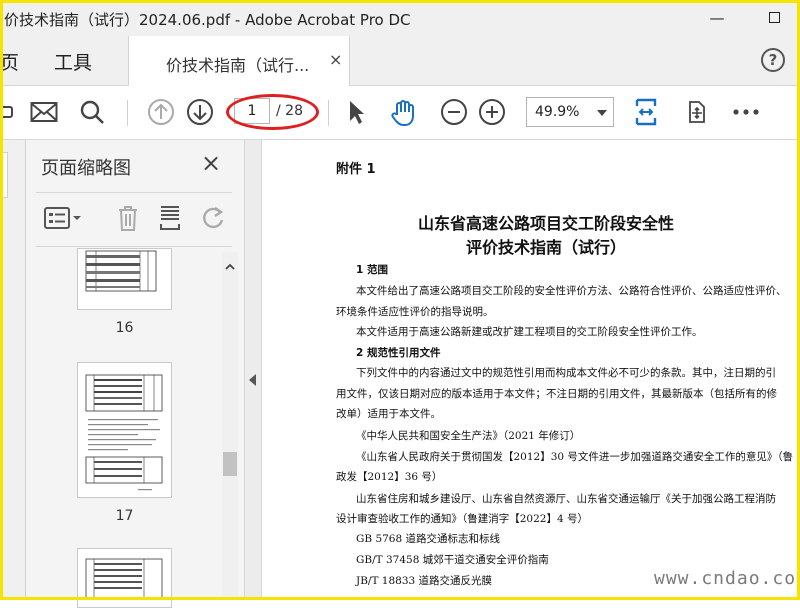 The width and height of the screenshot is (800, 608). I want to click on hand-tool-icon, so click(404, 112).